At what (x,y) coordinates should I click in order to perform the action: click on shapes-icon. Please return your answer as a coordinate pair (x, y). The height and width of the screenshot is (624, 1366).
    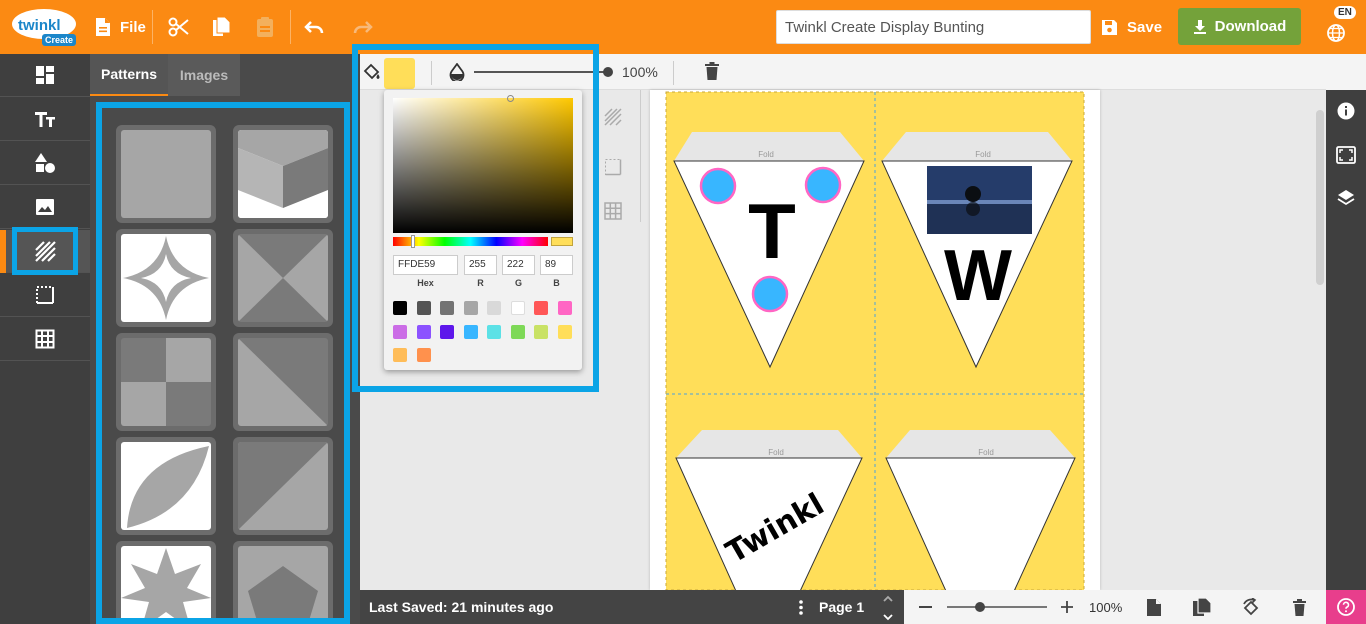
    Looking at the image, I should click on (45, 163).